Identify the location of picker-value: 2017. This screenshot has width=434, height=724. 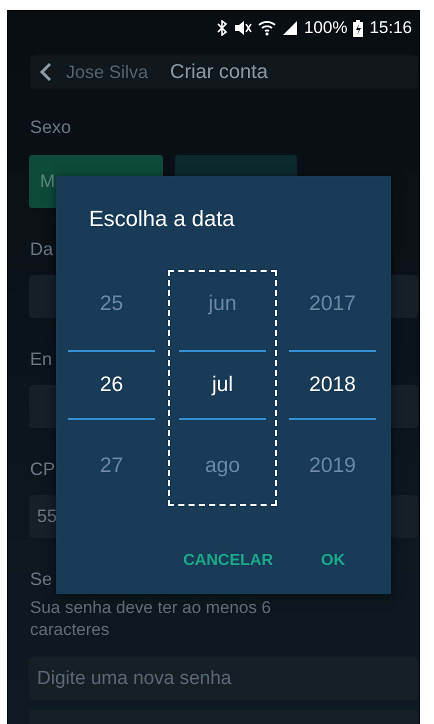
(332, 304).